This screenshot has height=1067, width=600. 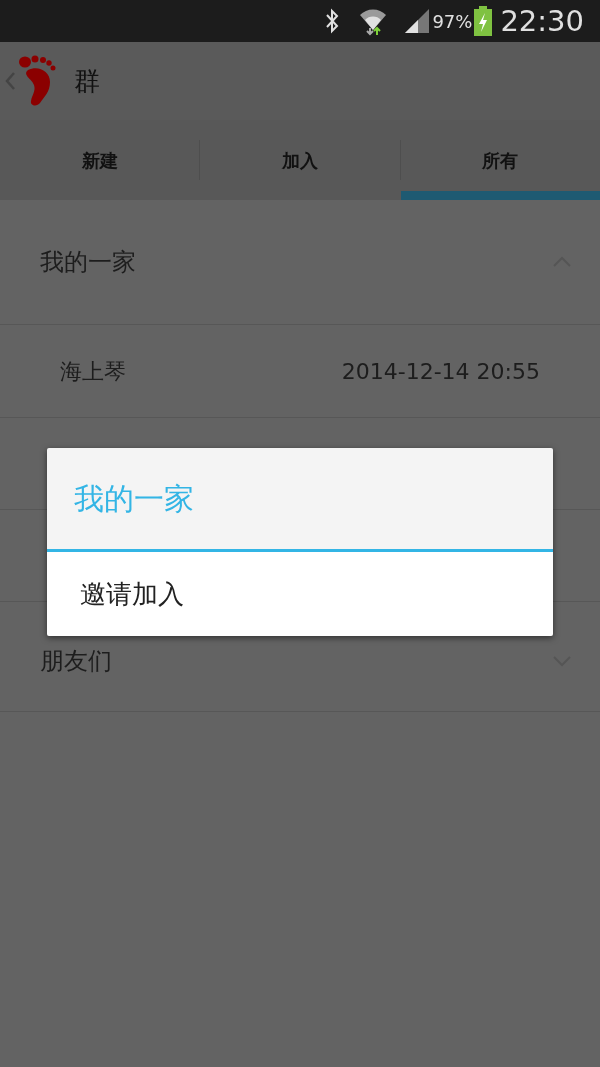 What do you see at coordinates (373, 21) in the screenshot?
I see `wifi-icon` at bounding box center [373, 21].